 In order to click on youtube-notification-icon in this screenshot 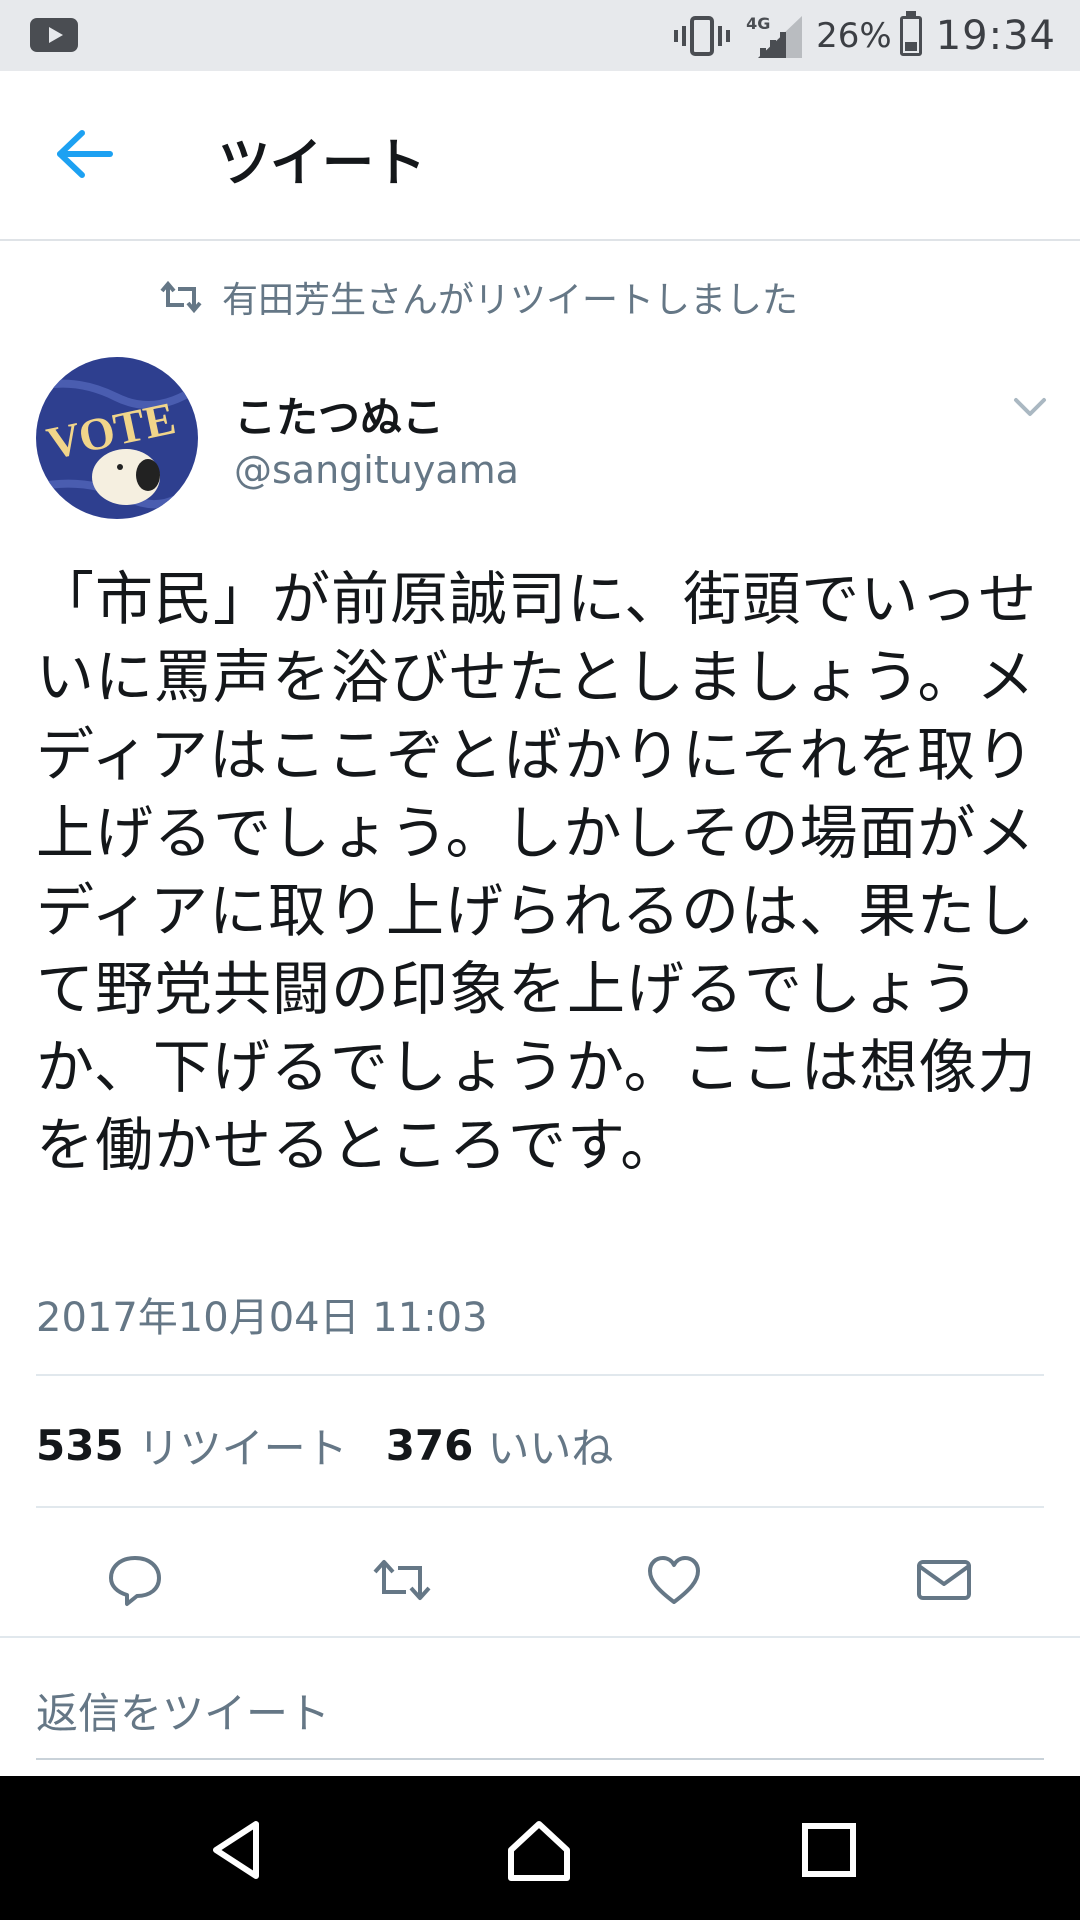, I will do `click(54, 35)`.